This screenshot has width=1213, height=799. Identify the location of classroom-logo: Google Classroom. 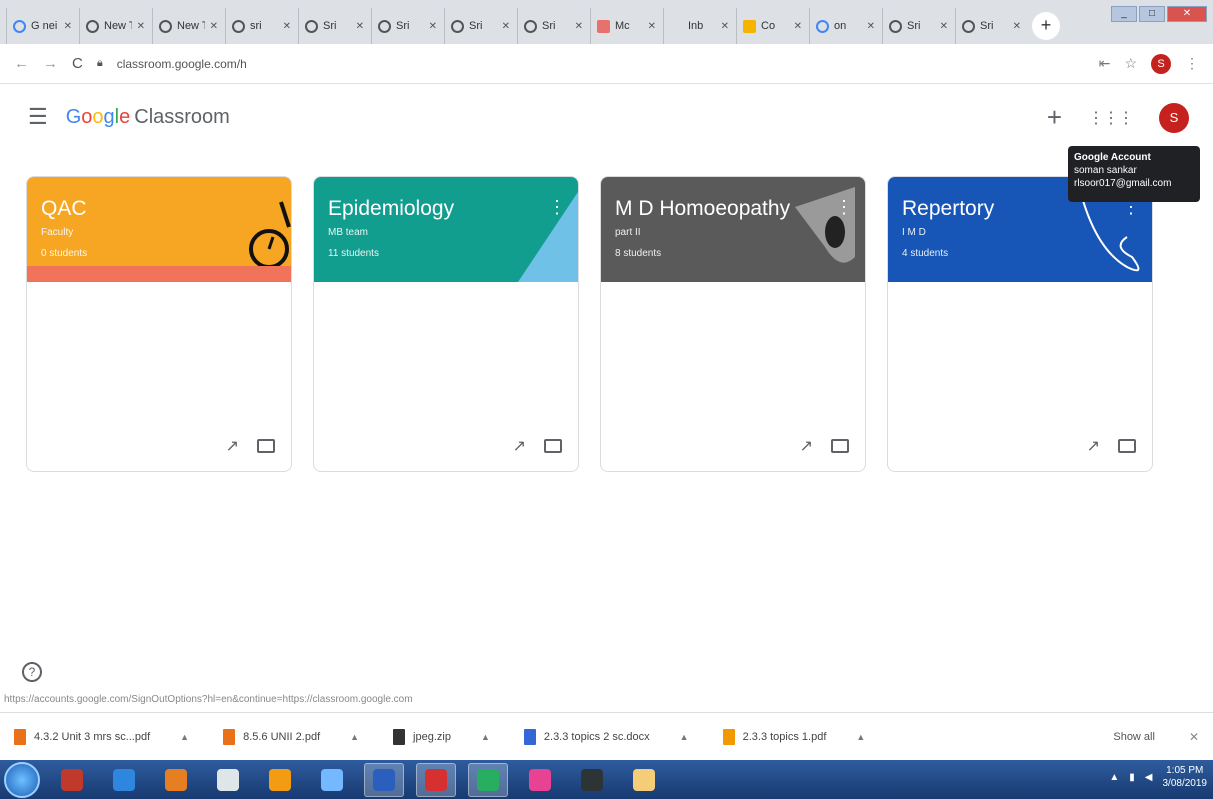
(148, 117).